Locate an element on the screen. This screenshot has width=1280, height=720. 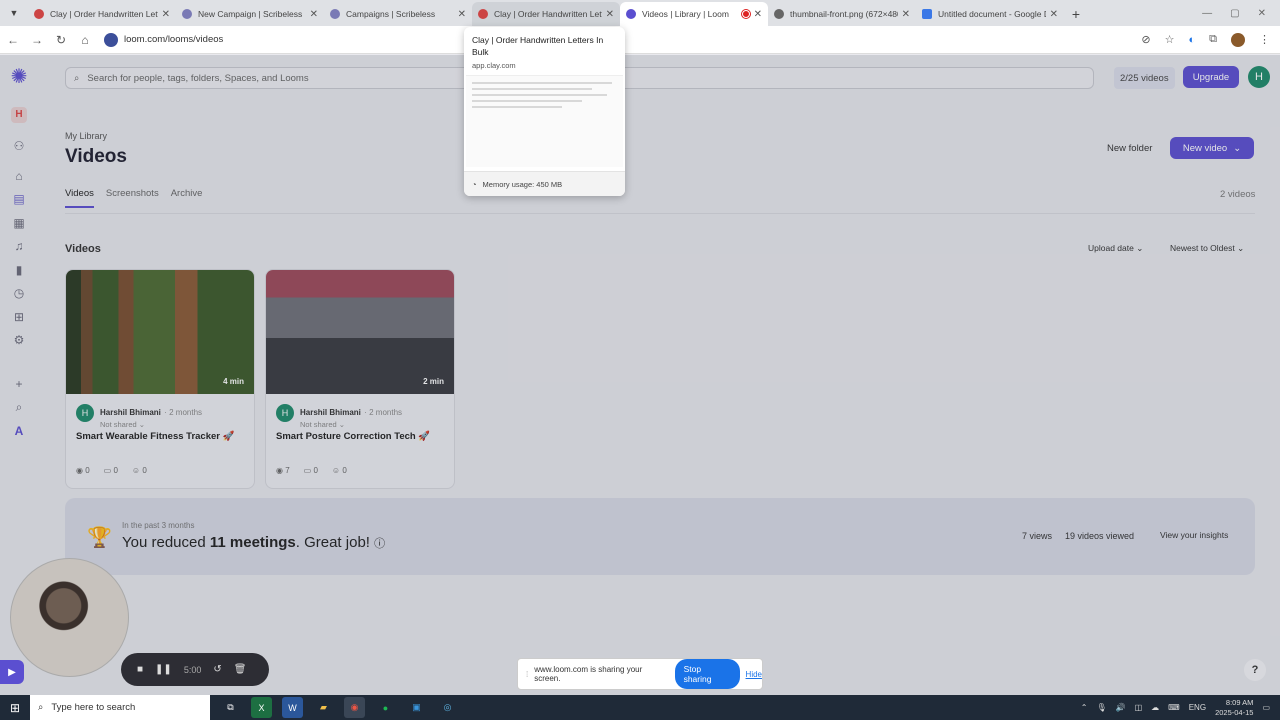
drag-handle-icon: ⁞ is located at coordinates (527, 674).